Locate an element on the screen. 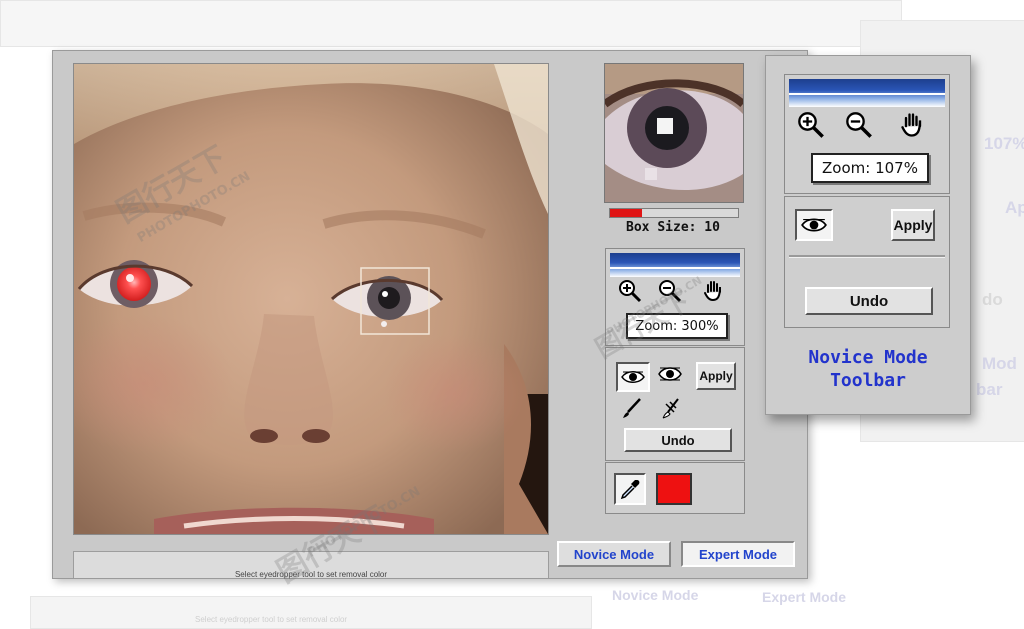 The image size is (1024, 629). eye-scan-icon is located at coordinates (670, 374).